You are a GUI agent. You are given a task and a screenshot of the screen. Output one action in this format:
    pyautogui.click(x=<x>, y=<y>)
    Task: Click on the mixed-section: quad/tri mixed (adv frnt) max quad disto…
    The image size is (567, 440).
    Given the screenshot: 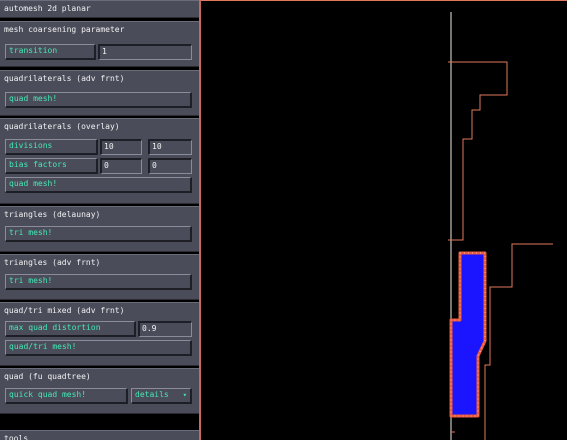 What is the action you would take?
    pyautogui.click(x=99, y=334)
    